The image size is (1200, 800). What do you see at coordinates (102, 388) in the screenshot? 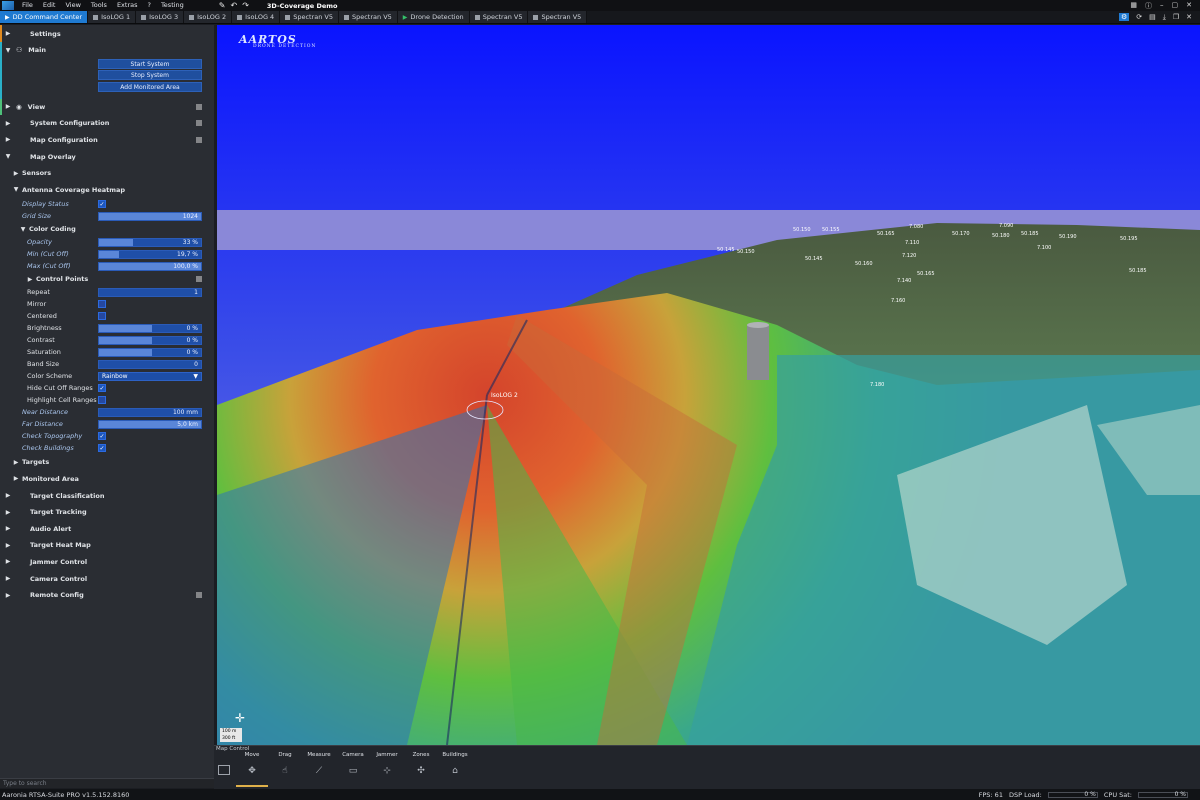
I see `hide-cut-off-checkbox: ✓` at bounding box center [102, 388].